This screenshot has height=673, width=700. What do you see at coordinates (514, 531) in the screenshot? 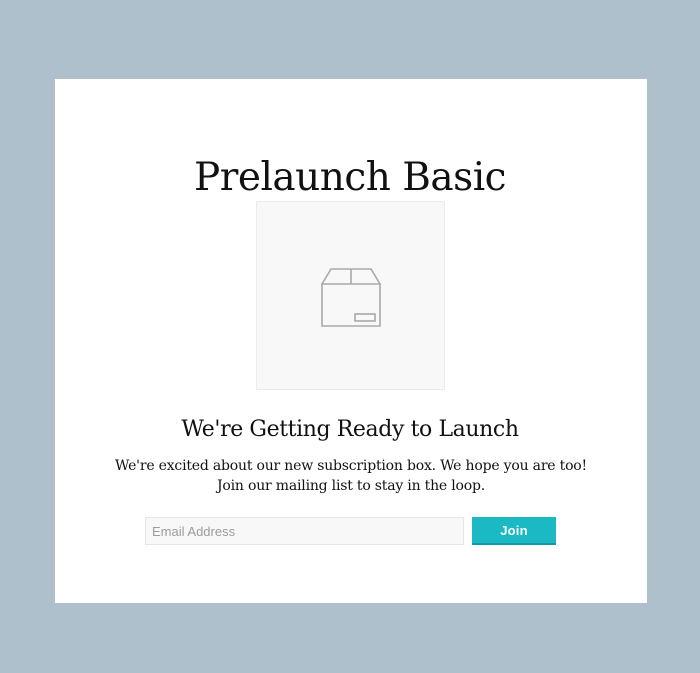
I see `join-button: Join` at bounding box center [514, 531].